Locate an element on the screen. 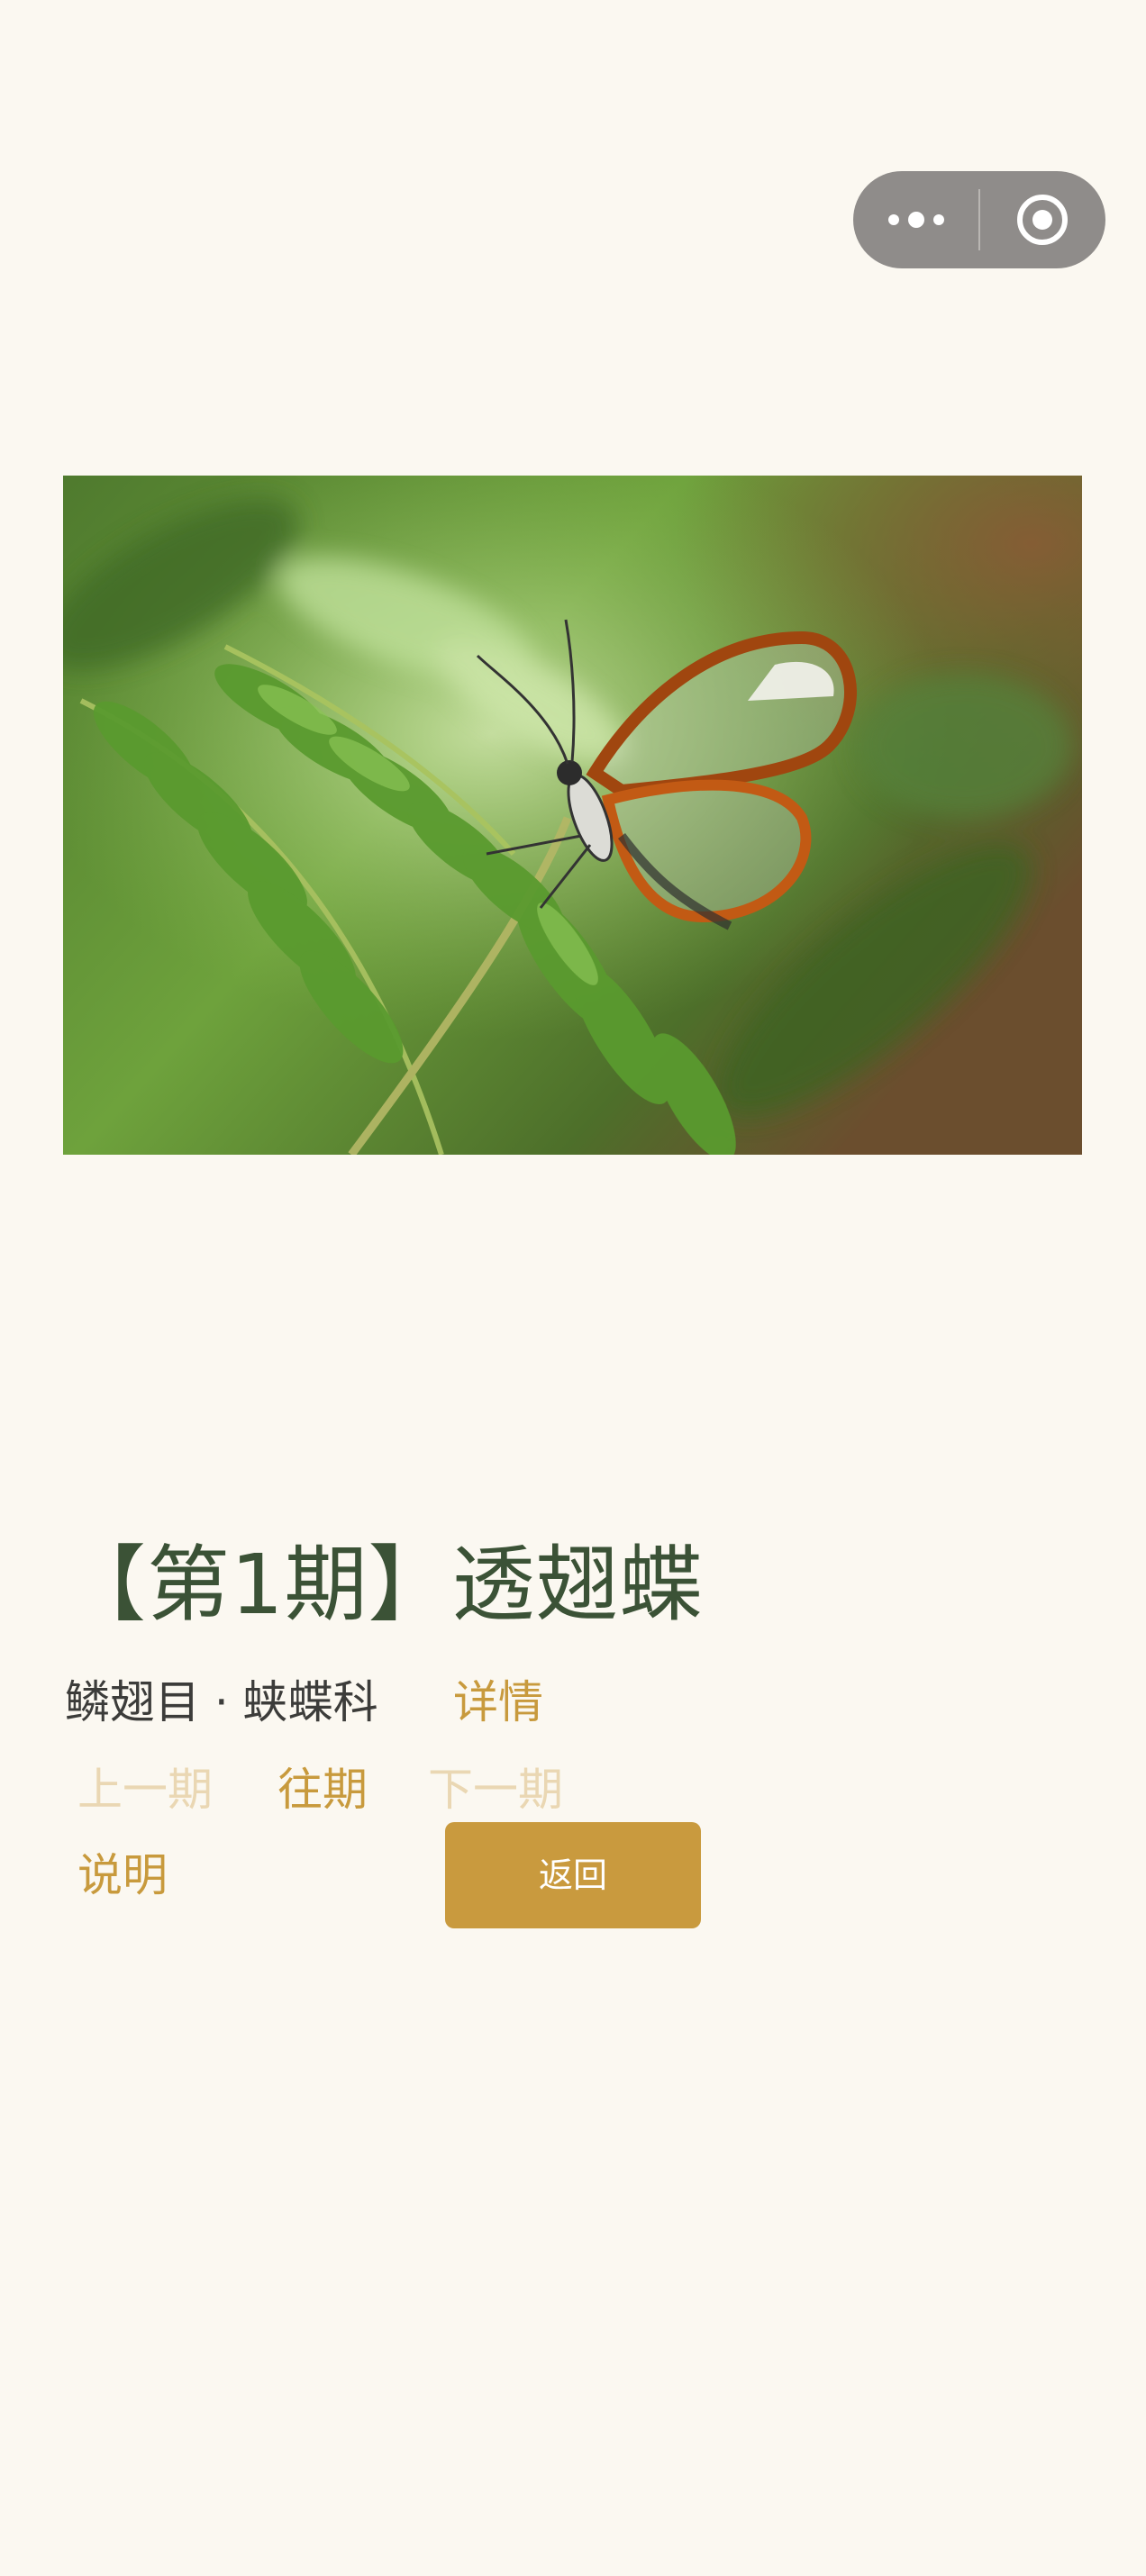 The image size is (1146, 2576). record-circle-icon is located at coordinates (1042, 220).